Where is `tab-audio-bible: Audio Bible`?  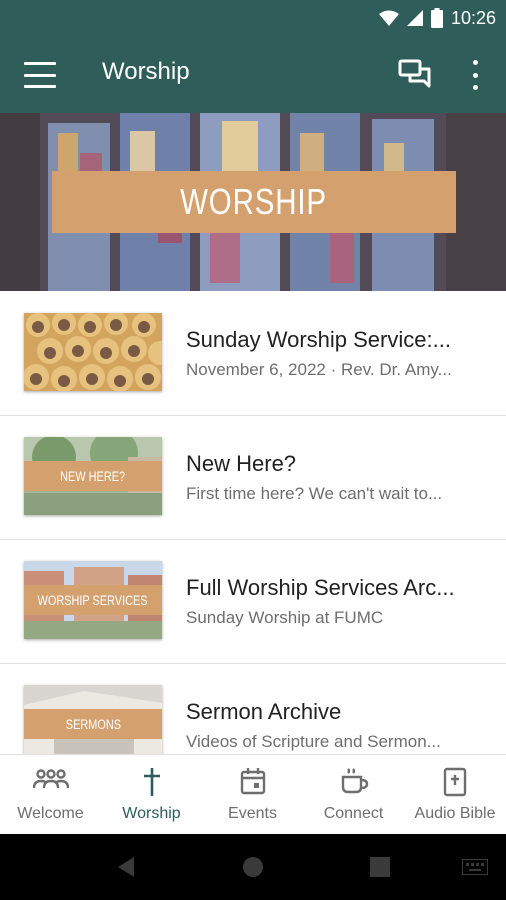 tab-audio-bible: Audio Bible is located at coordinates (455, 795).